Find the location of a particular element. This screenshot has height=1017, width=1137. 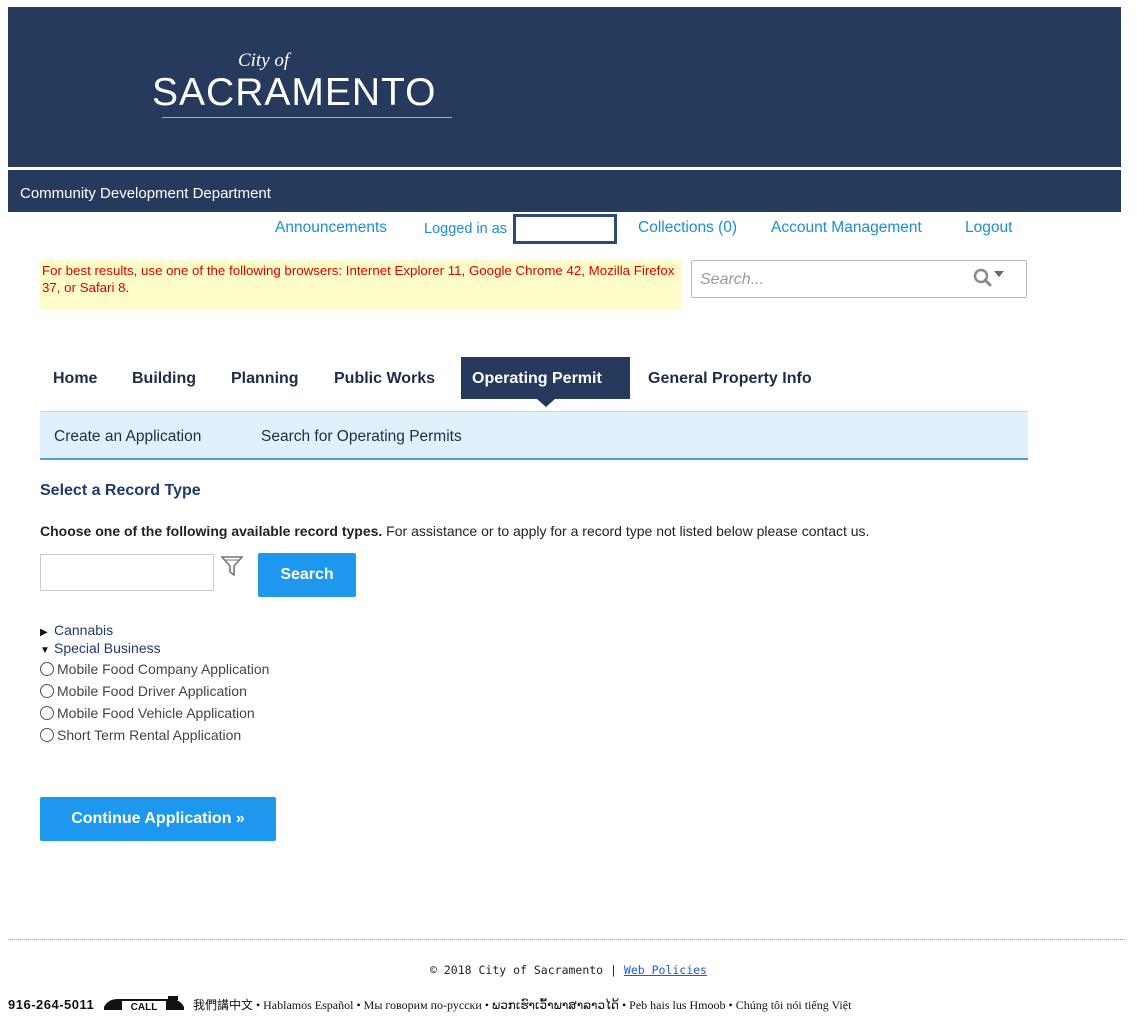

tree-node-label: Cannabis is located at coordinates (84, 630).